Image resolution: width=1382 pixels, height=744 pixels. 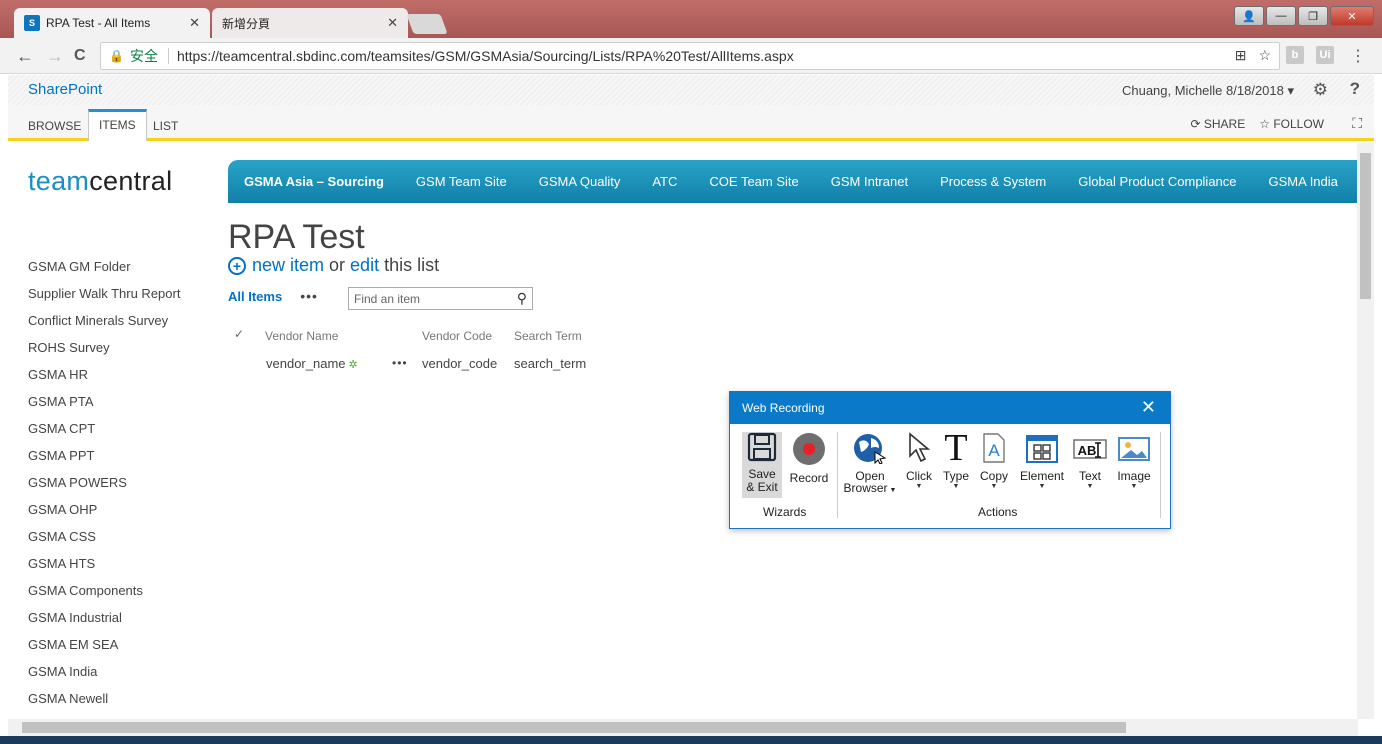 What do you see at coordinates (1358, 56) in the screenshot?
I see `chrome-menu-icon: ⋮` at bounding box center [1358, 56].